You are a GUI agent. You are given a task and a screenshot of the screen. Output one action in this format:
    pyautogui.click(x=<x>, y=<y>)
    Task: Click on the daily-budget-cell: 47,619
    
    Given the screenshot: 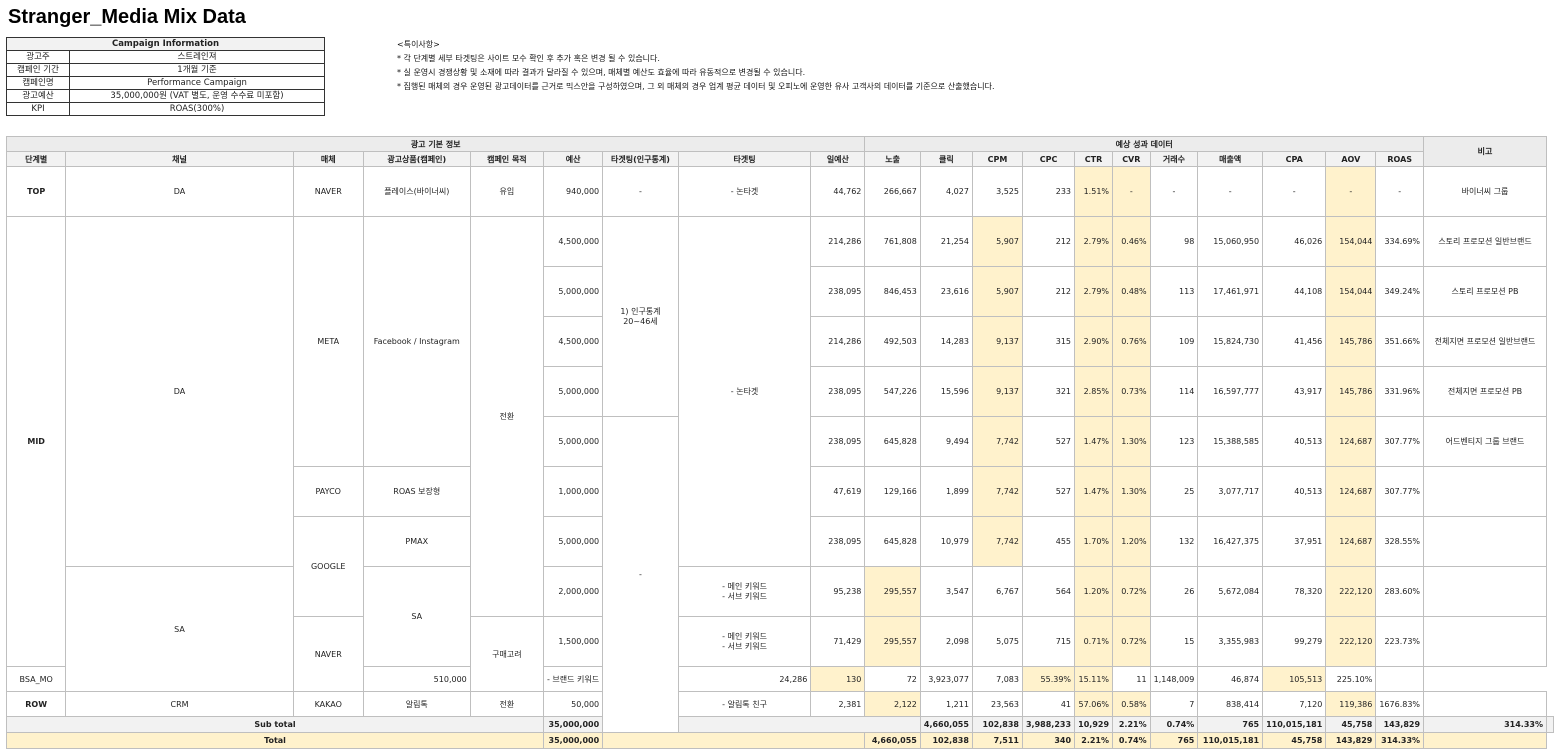 What is the action you would take?
    pyautogui.click(x=838, y=491)
    